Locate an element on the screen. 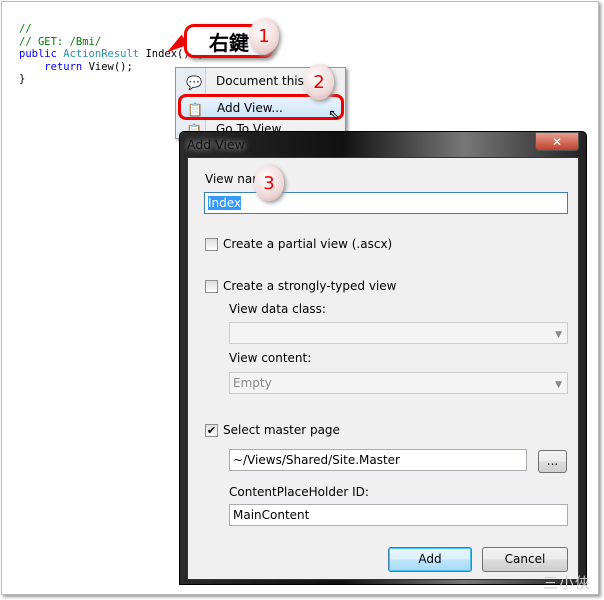  checkmark-icon: ✔ is located at coordinates (211, 430).